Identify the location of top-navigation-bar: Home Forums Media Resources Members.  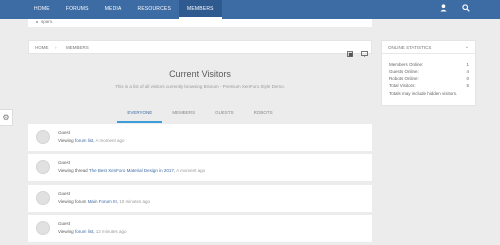
(250, 9).